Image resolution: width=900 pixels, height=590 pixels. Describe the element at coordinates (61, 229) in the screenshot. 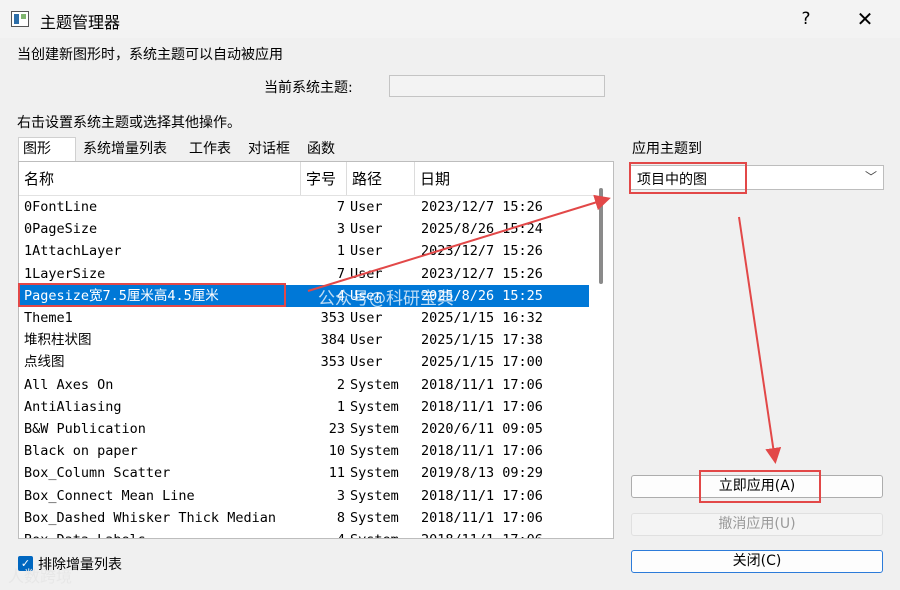

I see `cell-name: 0PageSize` at that location.